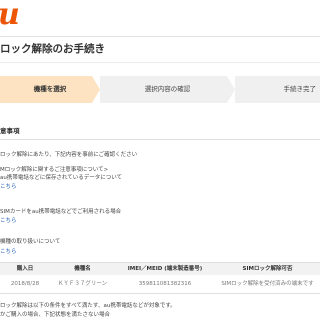 This screenshot has width=320, height=320. I want to click on footer-note: かご購入の場合、下記状態を満たさない場合, so click(55, 315).